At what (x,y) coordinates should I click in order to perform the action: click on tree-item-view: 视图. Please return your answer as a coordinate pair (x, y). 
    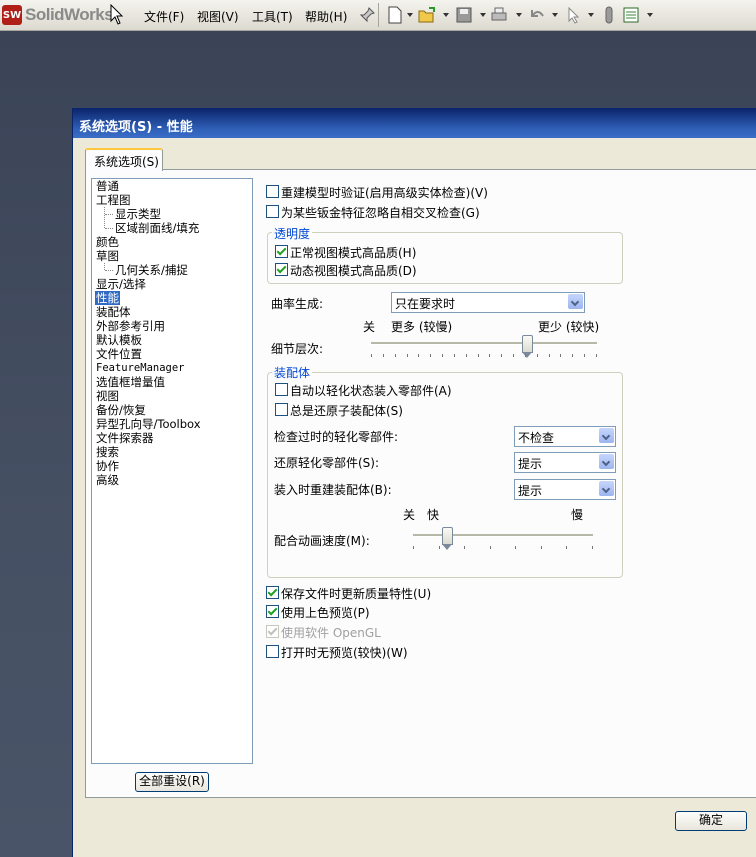
    Looking at the image, I should click on (107, 396).